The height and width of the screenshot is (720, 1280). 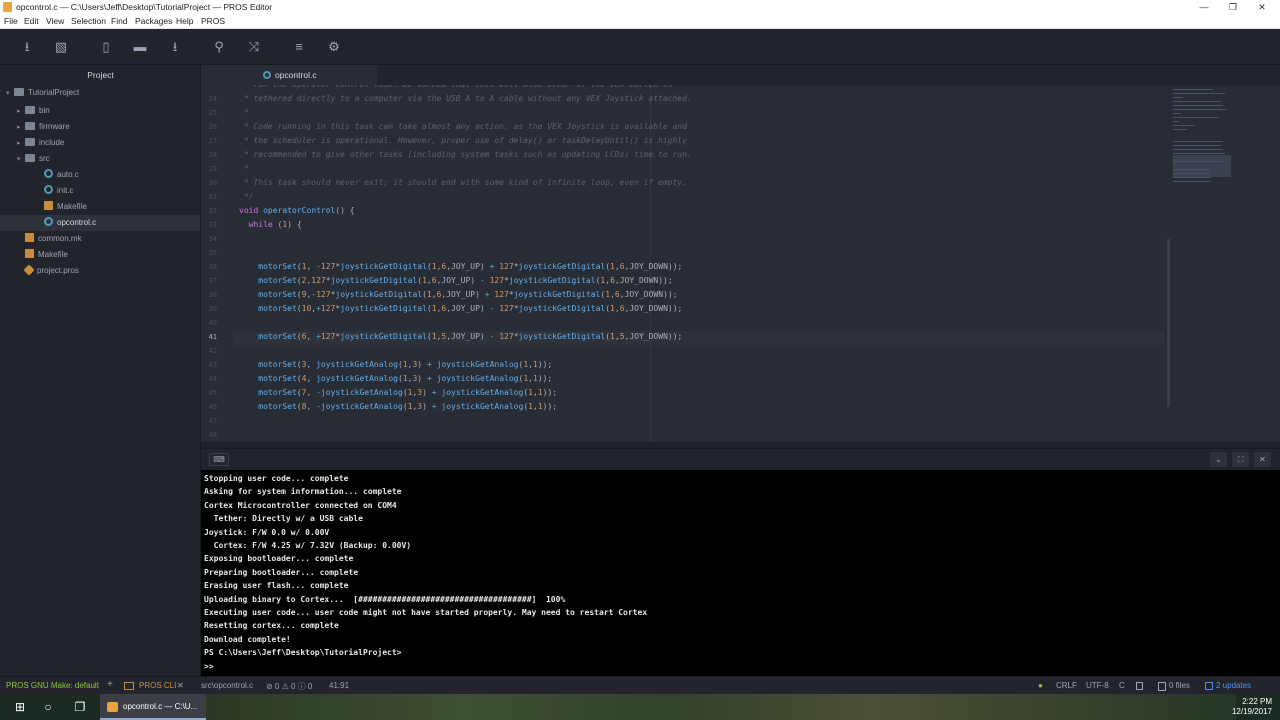 What do you see at coordinates (180, 685) in the screenshot?
I see `close-terminal-button: ✕` at bounding box center [180, 685].